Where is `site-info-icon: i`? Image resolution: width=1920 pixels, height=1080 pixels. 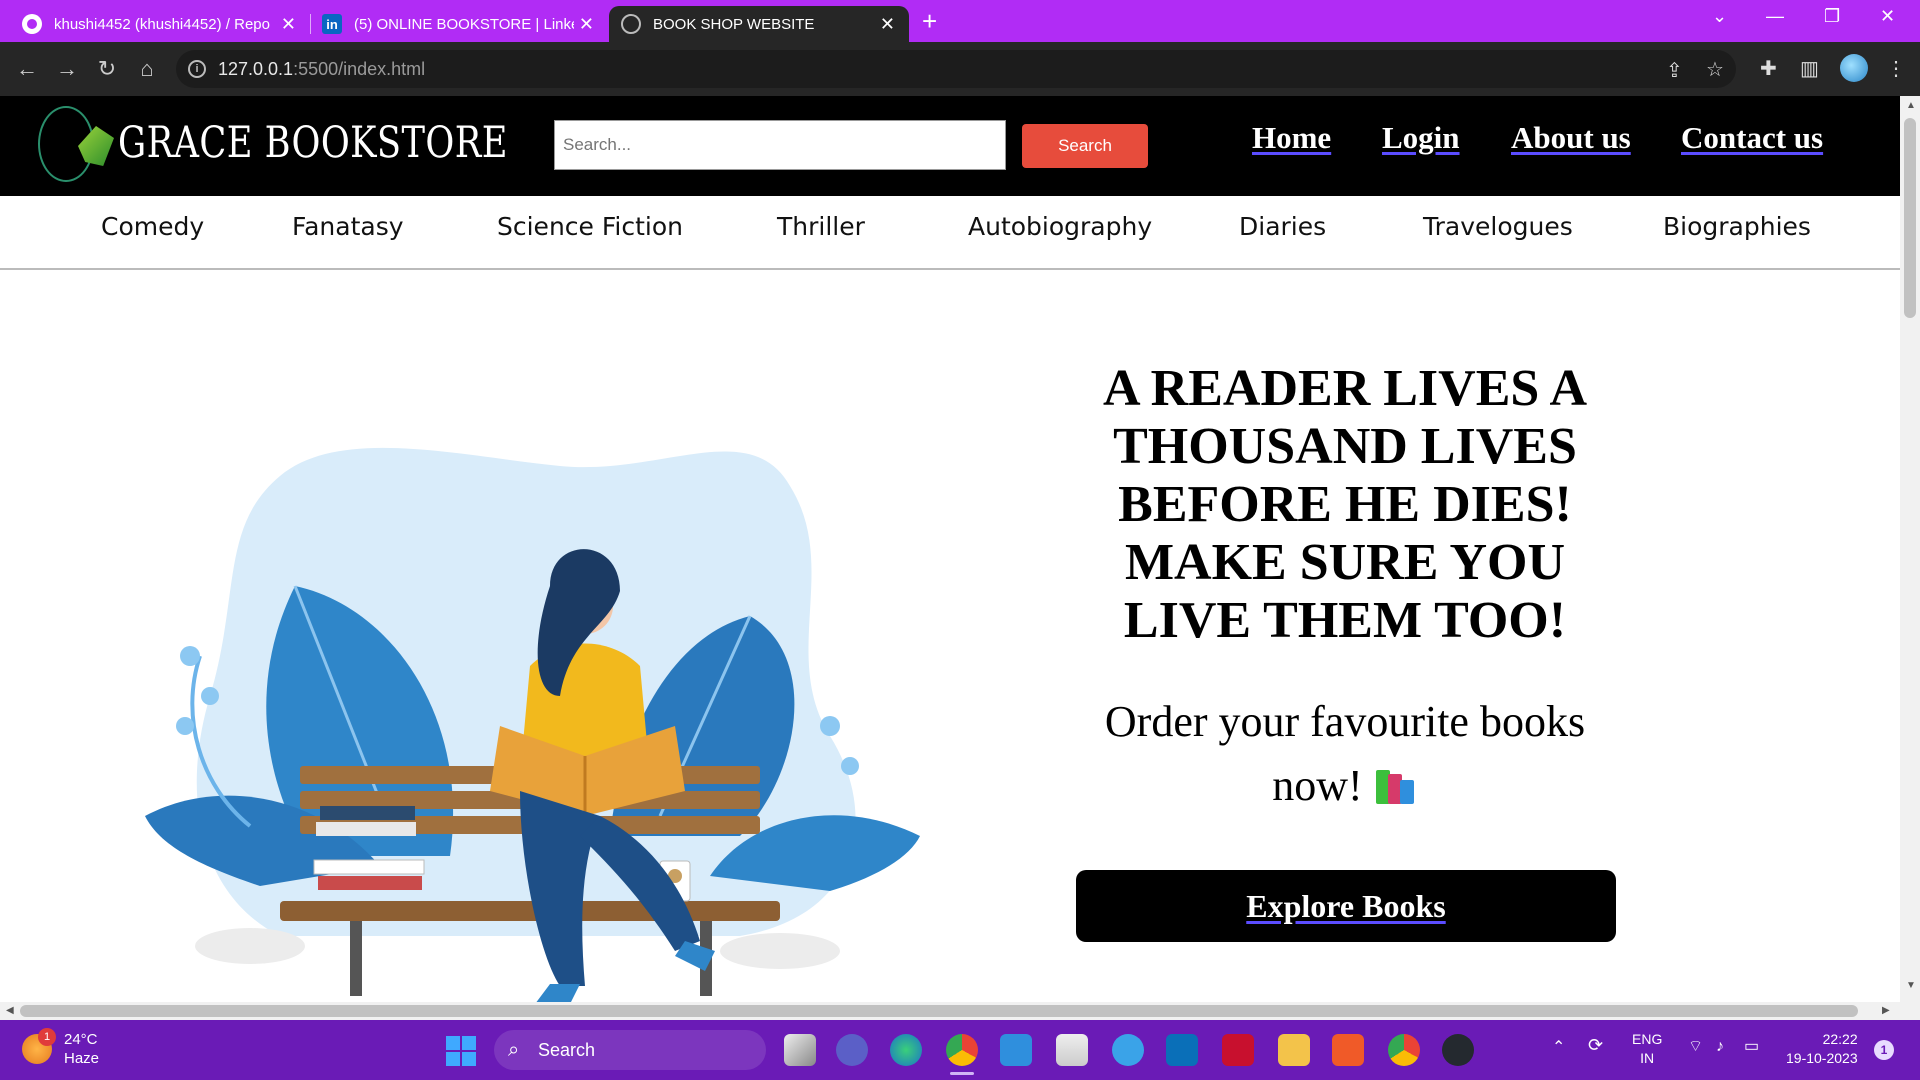 site-info-icon: i is located at coordinates (197, 69).